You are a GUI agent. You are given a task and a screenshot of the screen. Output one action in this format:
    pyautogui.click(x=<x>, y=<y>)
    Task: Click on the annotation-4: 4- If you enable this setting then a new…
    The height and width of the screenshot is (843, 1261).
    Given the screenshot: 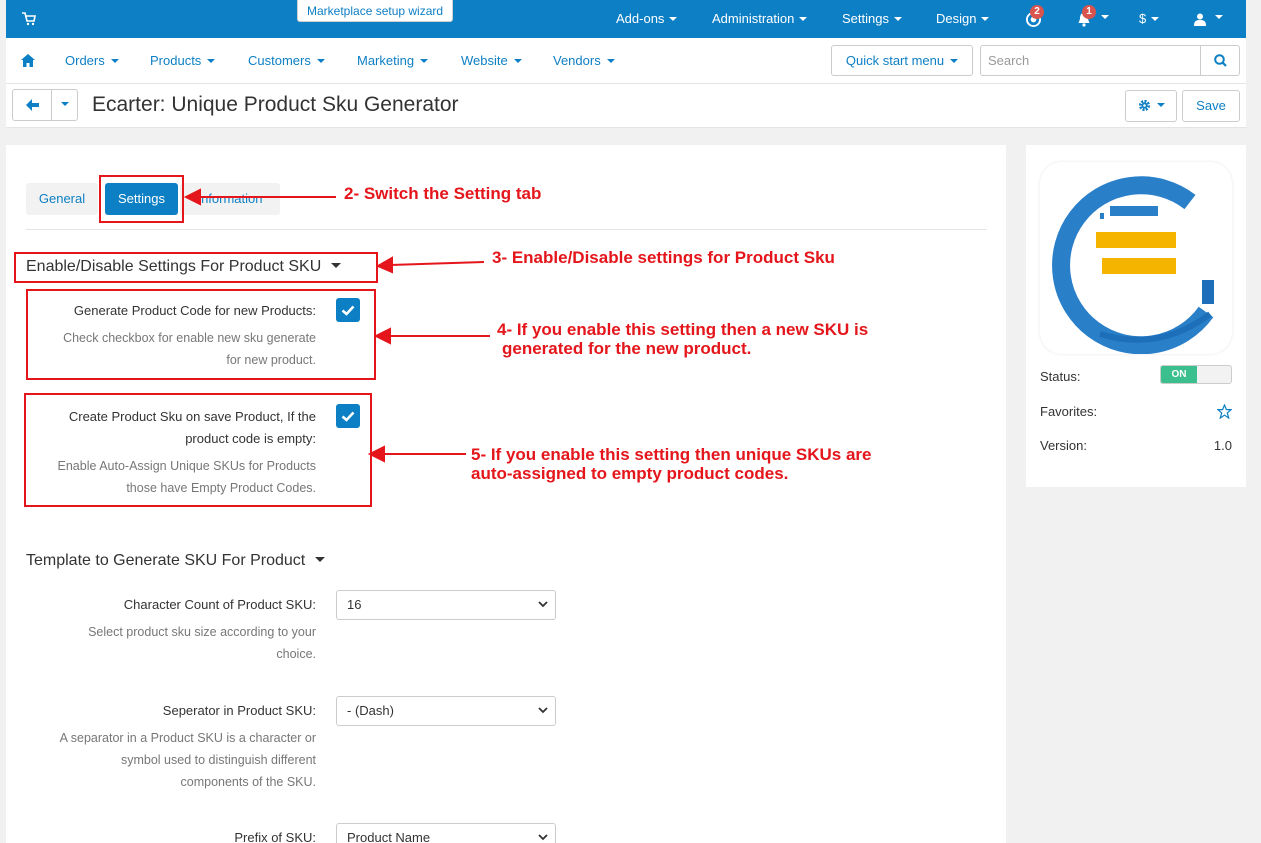 What is the action you would take?
    pyautogui.click(x=683, y=339)
    